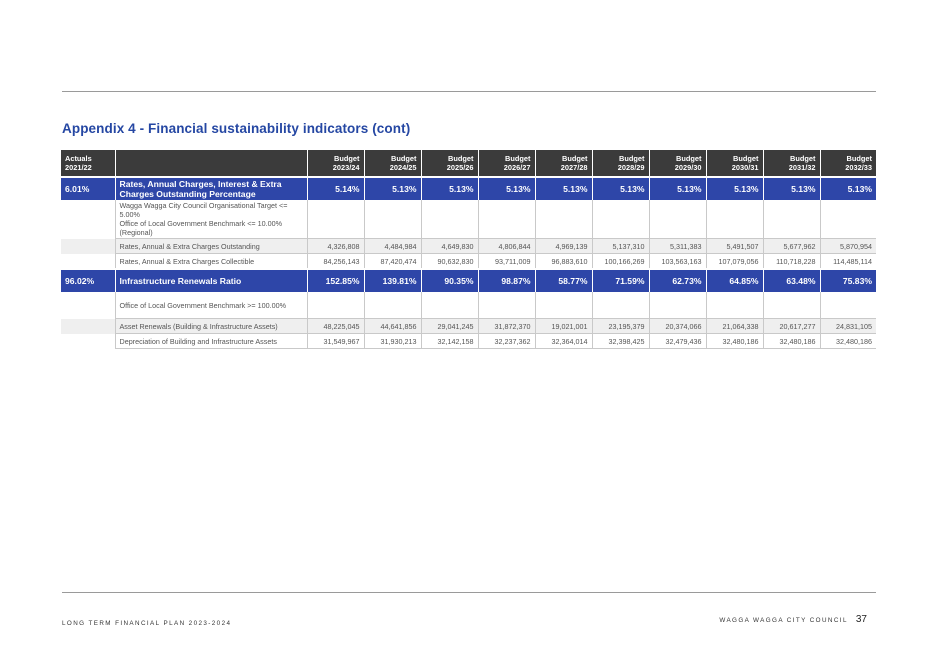  Describe the element at coordinates (564, 163) in the screenshot. I see `budget-header: Budget 2027/28` at that location.